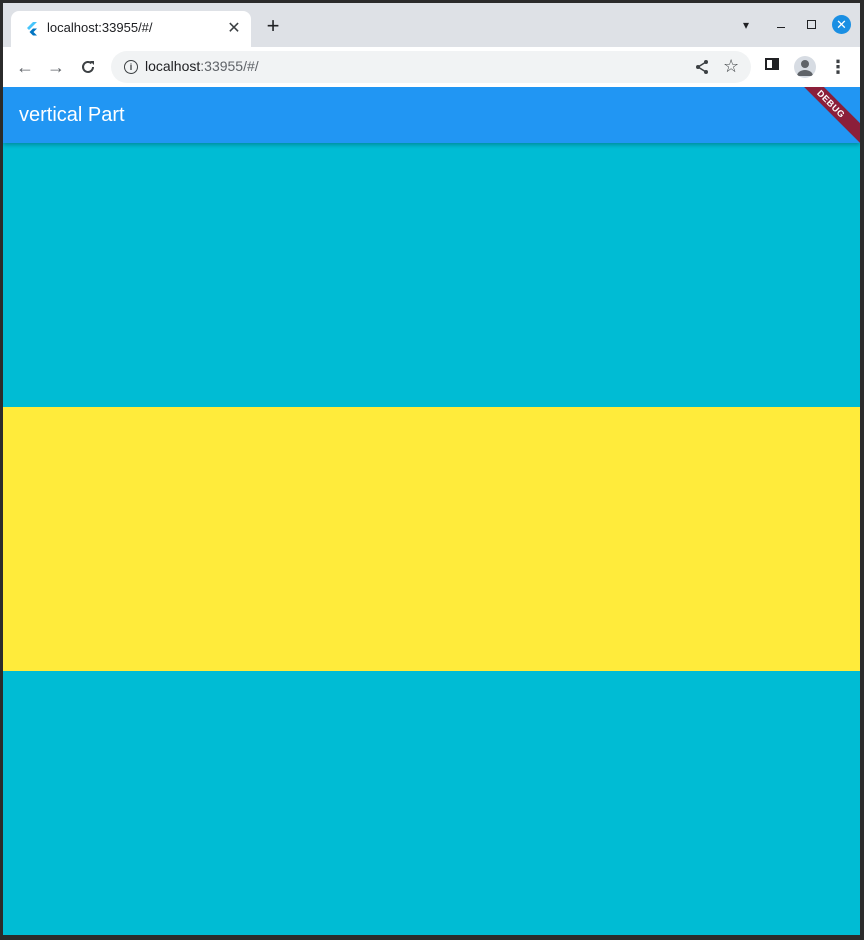 The height and width of the screenshot is (940, 864). What do you see at coordinates (273, 27) in the screenshot?
I see `new-tab-button: +` at bounding box center [273, 27].